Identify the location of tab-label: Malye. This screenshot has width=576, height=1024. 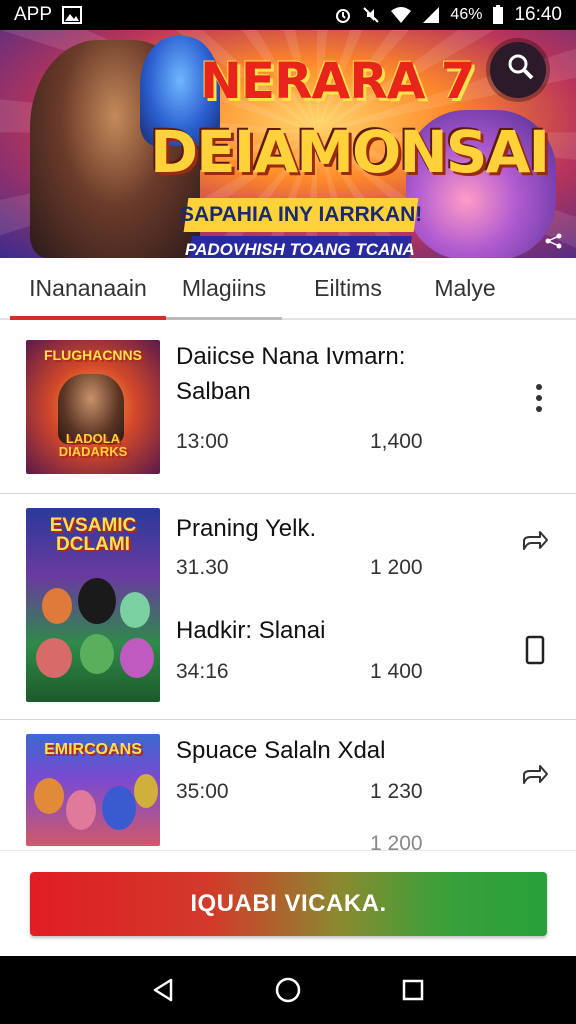
(465, 287).